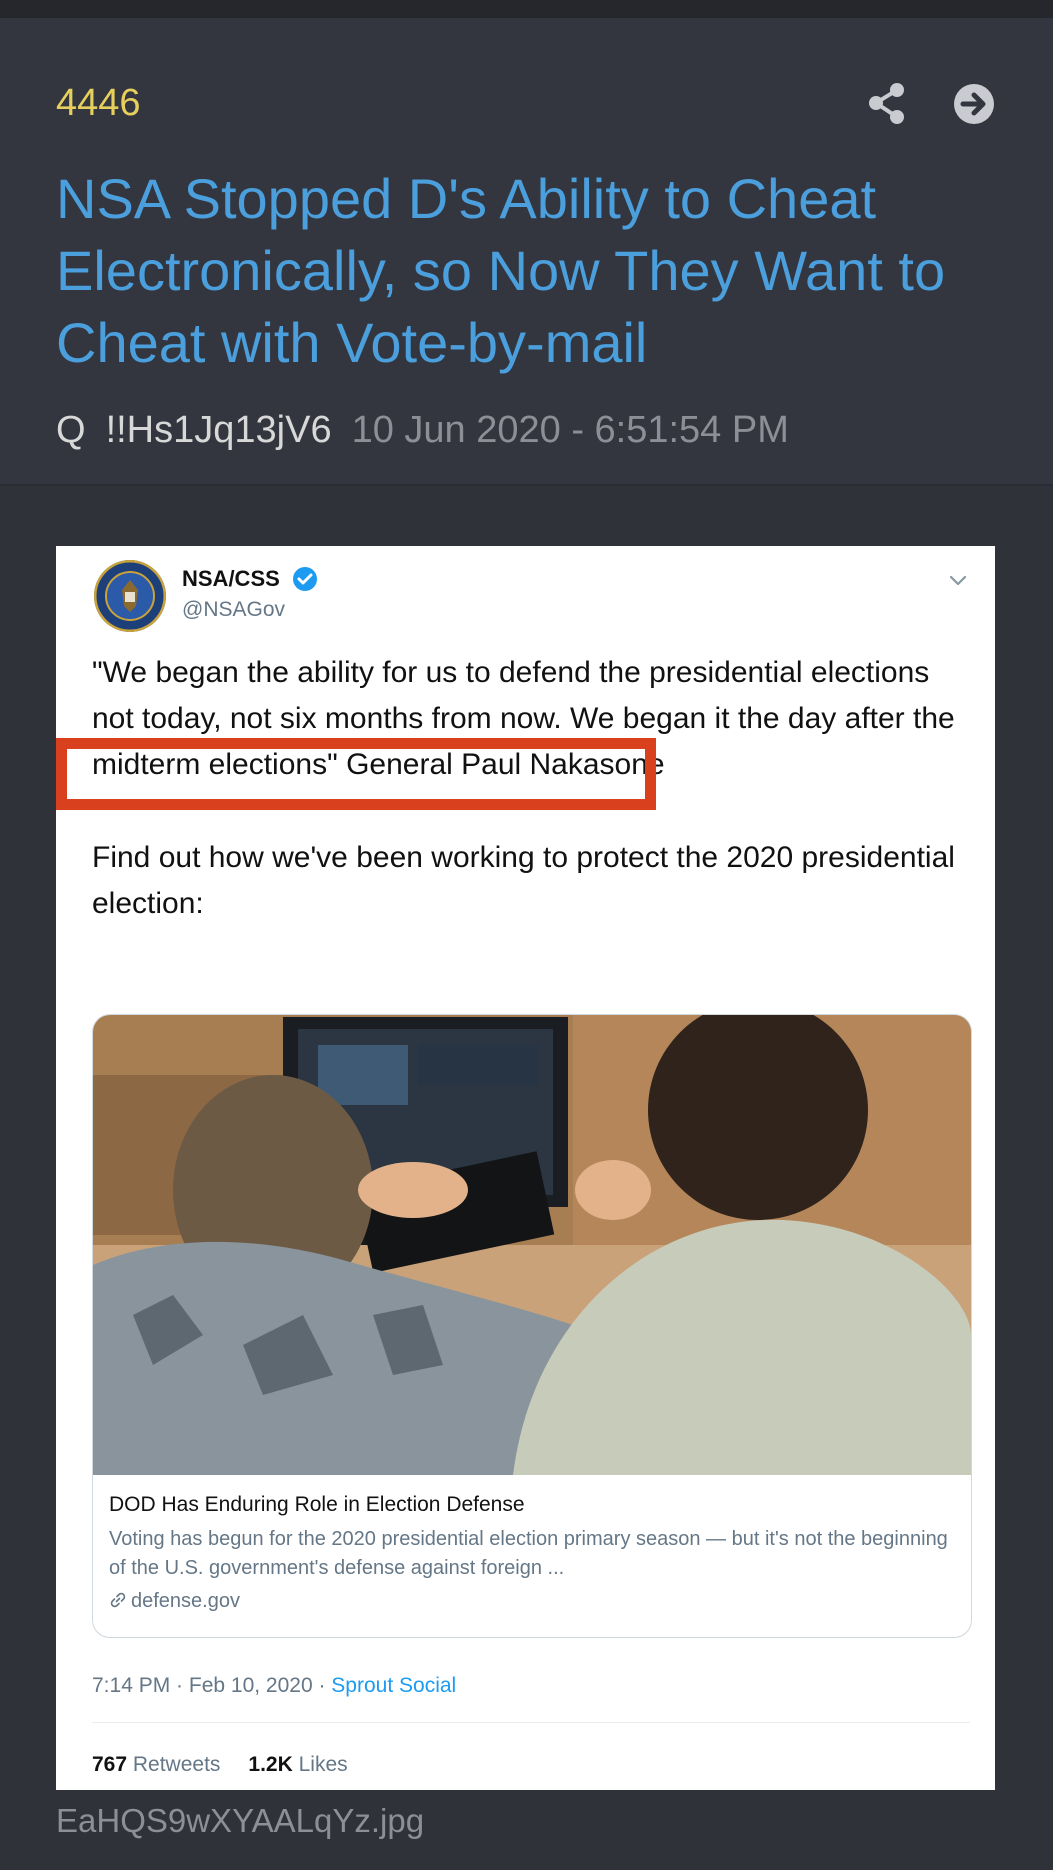 Image resolution: width=1053 pixels, height=1870 pixels. What do you see at coordinates (218, 430) in the screenshot?
I see `tripcode: !!Hs1Jq13jV6` at bounding box center [218, 430].